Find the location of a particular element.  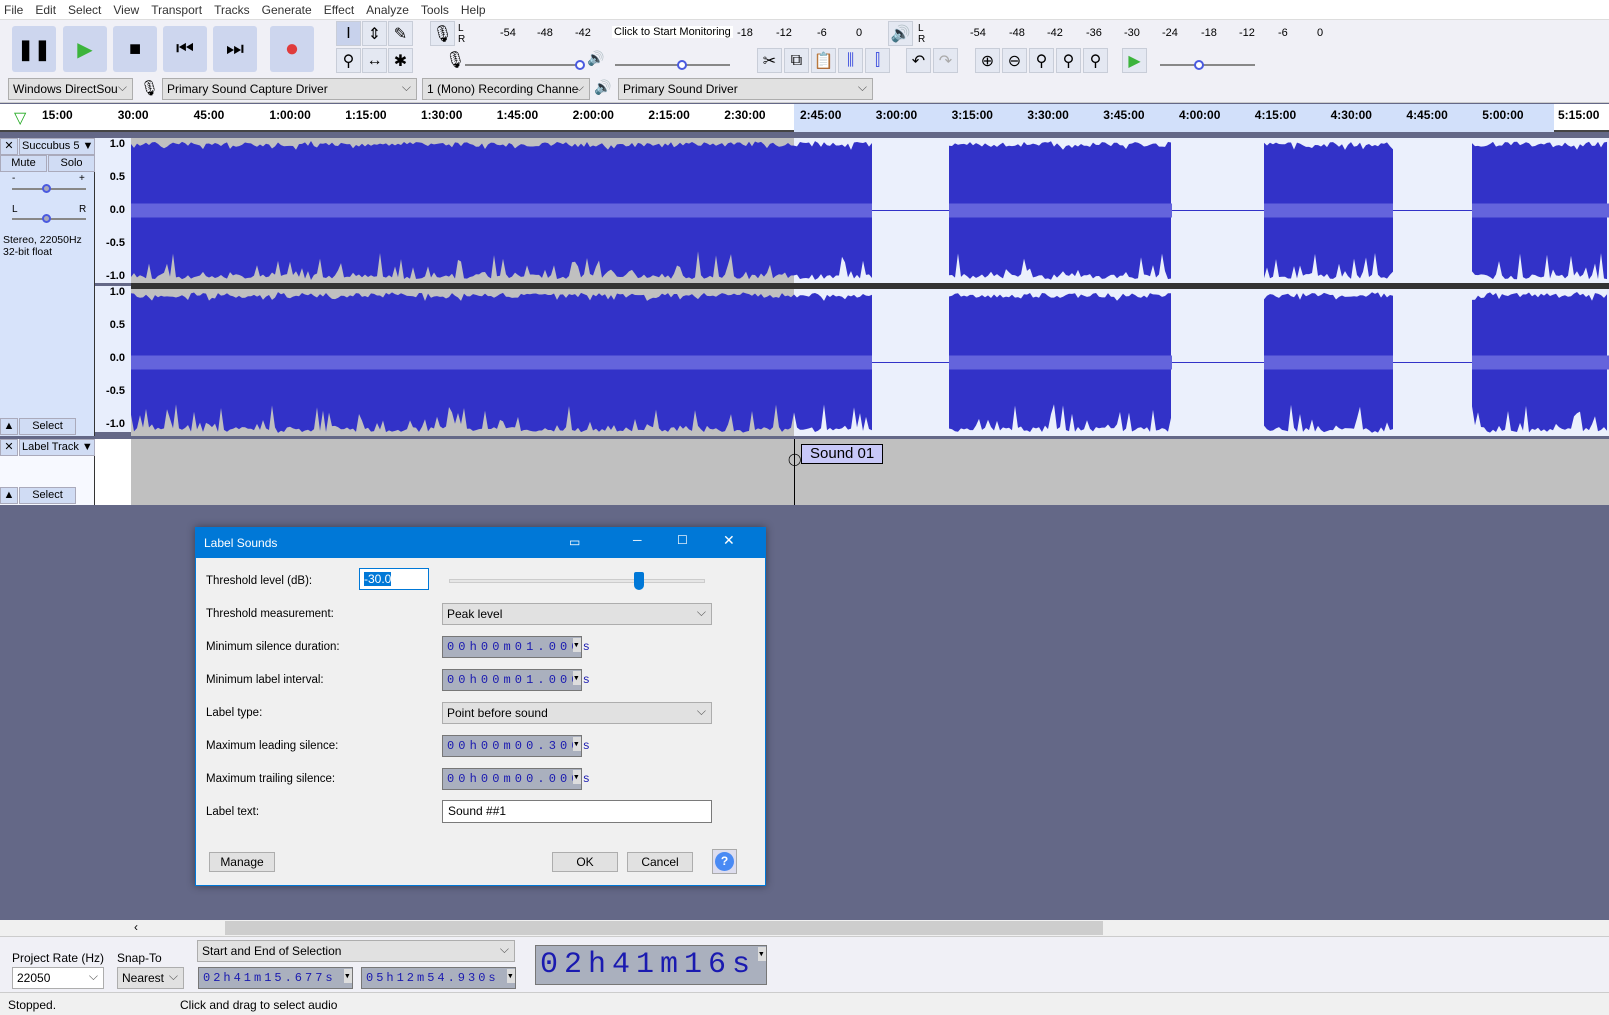

slider-thumb is located at coordinates (639, 581).